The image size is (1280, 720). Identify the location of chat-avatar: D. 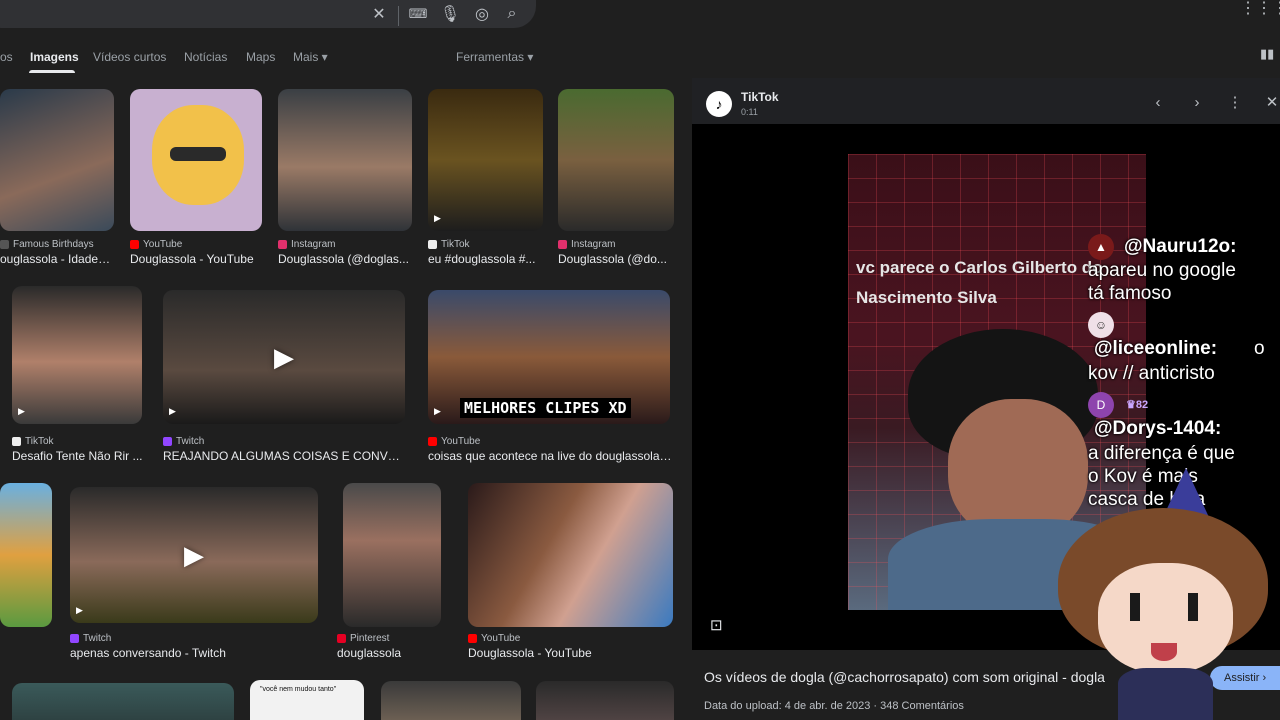
(1101, 405).